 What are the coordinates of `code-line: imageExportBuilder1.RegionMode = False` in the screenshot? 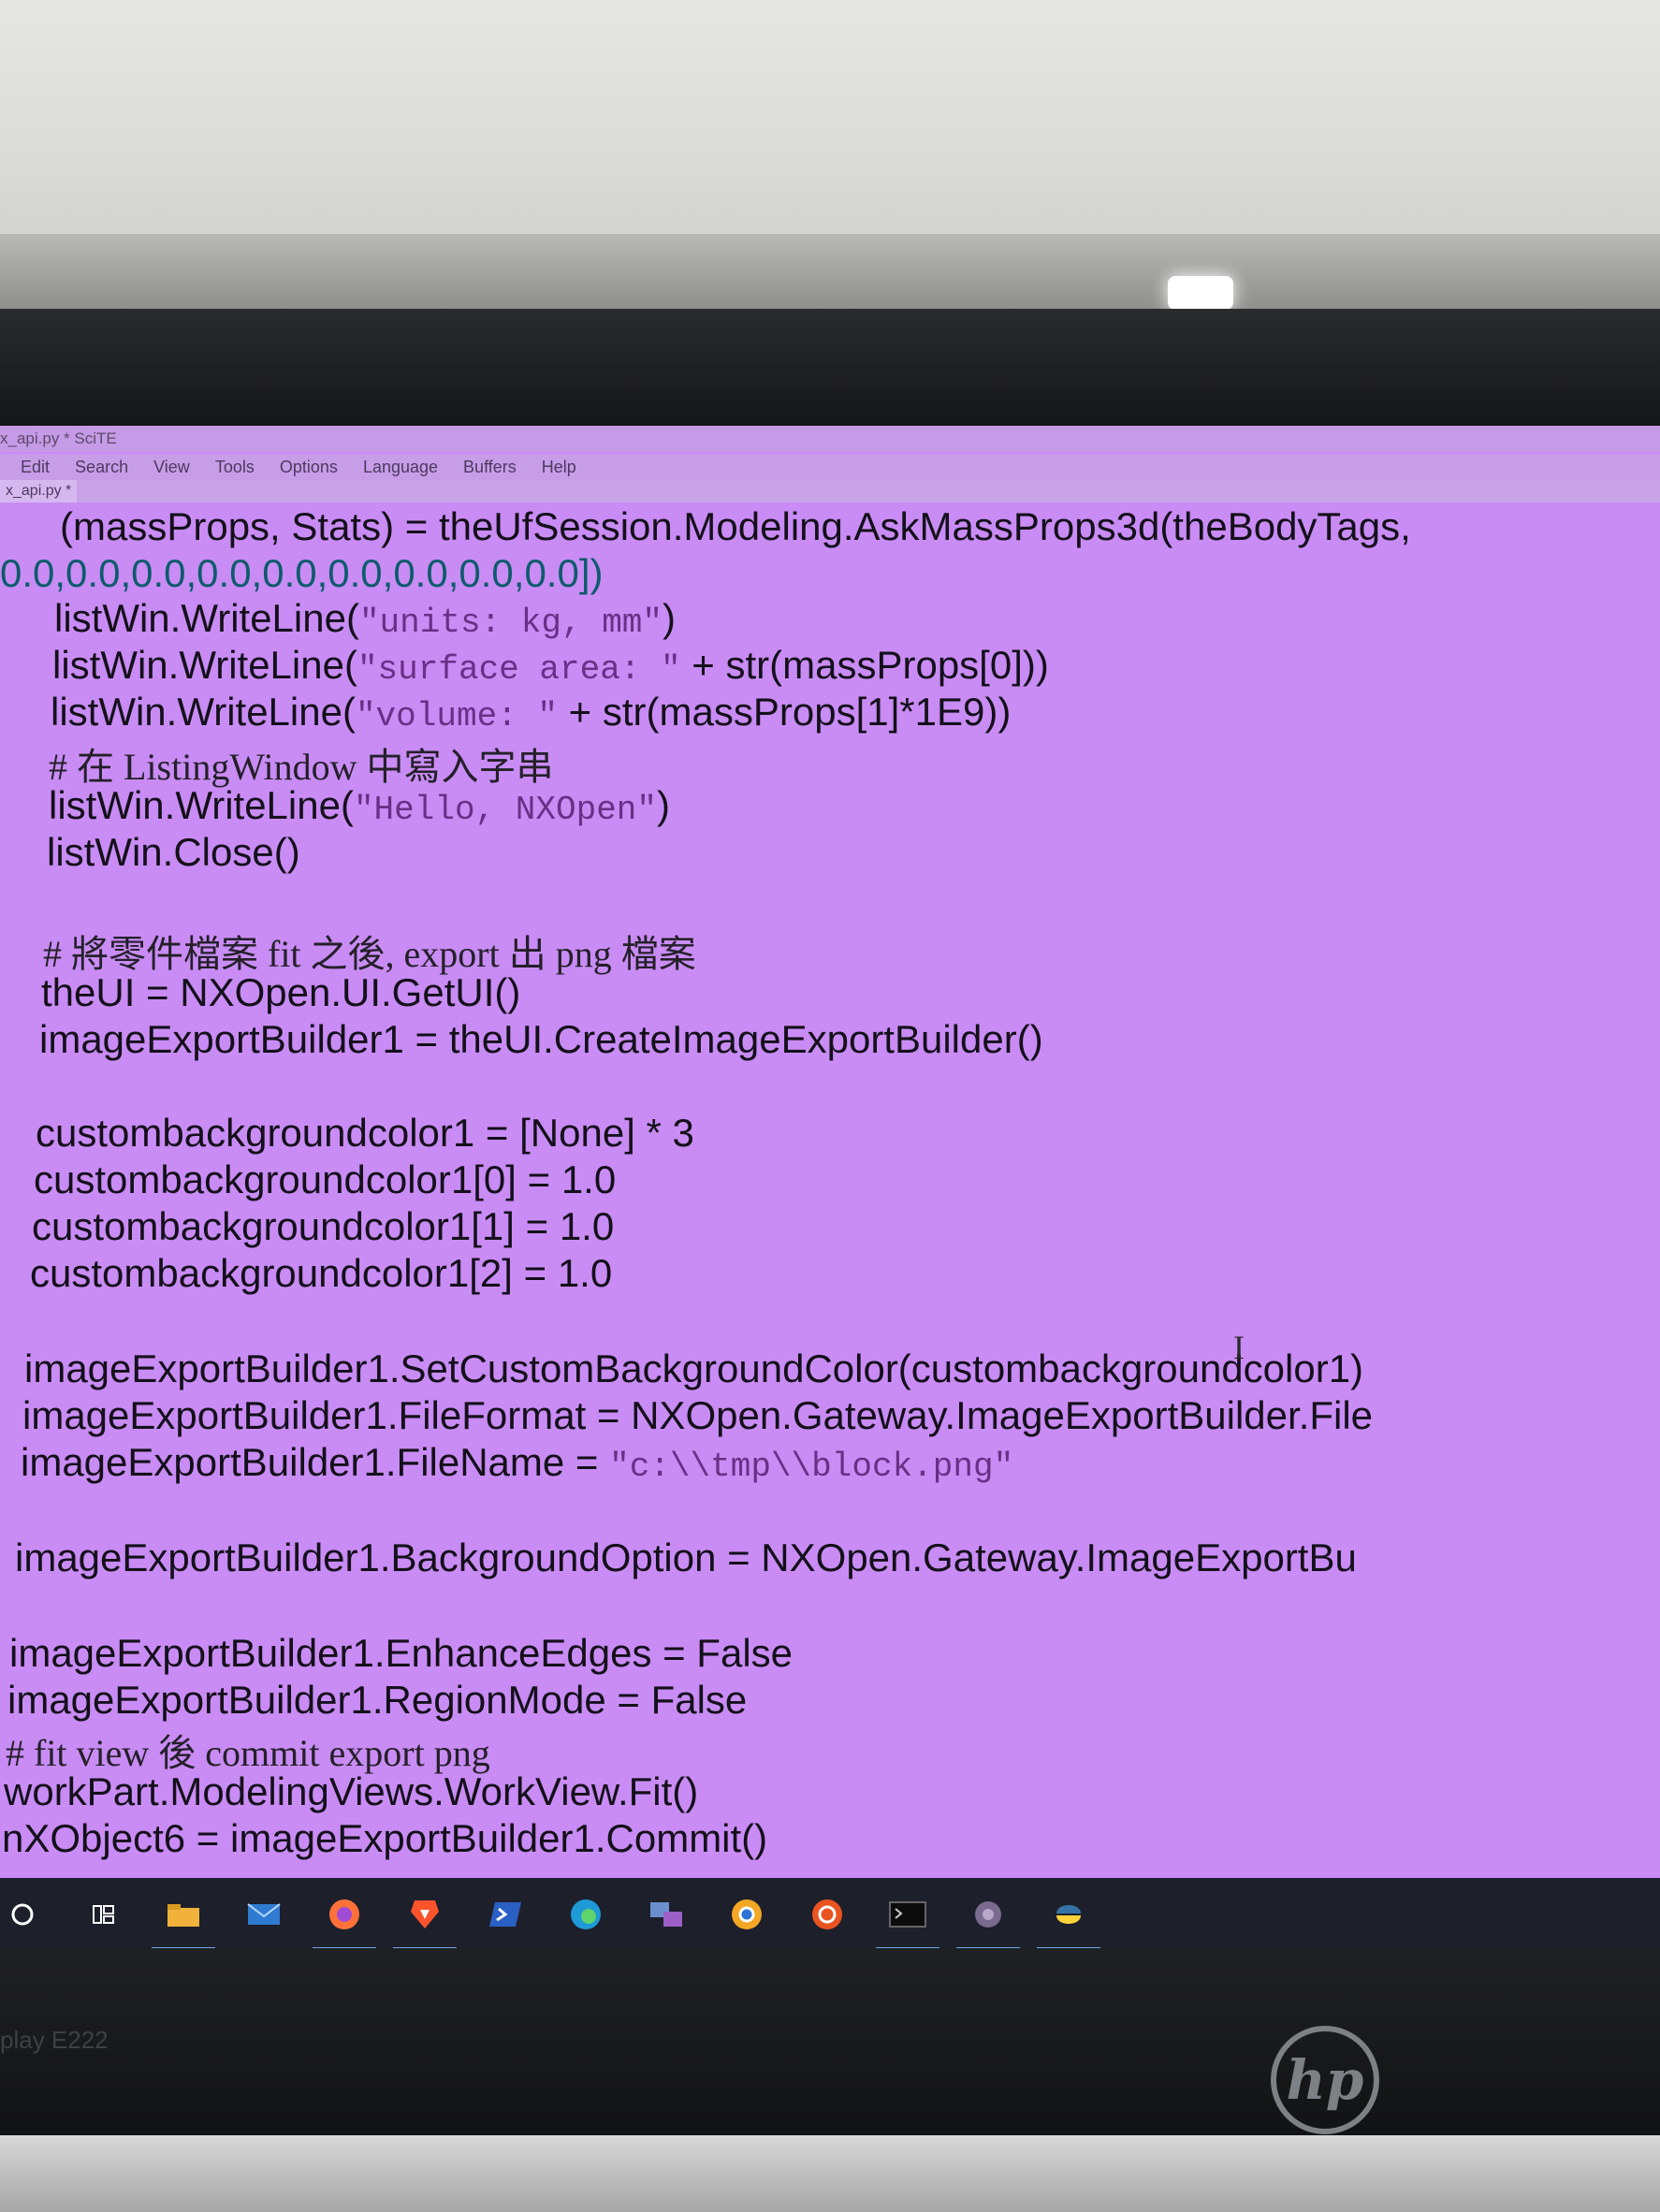 It's located at (377, 1700).